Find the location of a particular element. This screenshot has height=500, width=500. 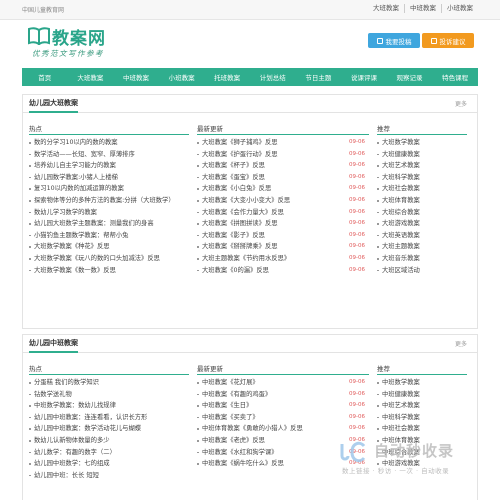

list-item: 中班体育教案《勇敢的小猎人》反思 09-06 is located at coordinates (283, 429).